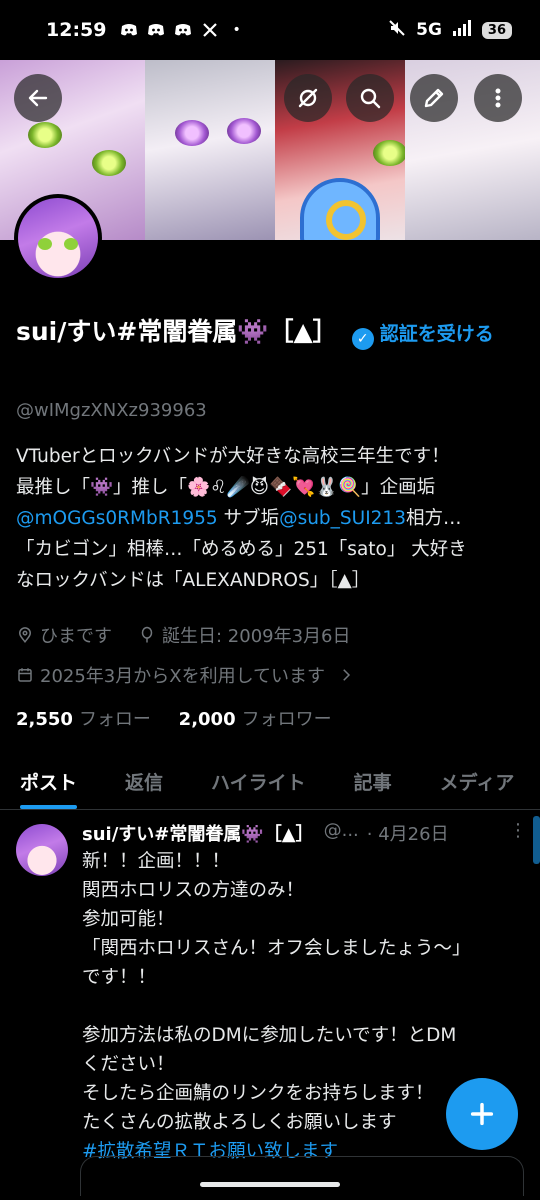  What do you see at coordinates (429, 30) in the screenshot?
I see `network-type: 5G` at bounding box center [429, 30].